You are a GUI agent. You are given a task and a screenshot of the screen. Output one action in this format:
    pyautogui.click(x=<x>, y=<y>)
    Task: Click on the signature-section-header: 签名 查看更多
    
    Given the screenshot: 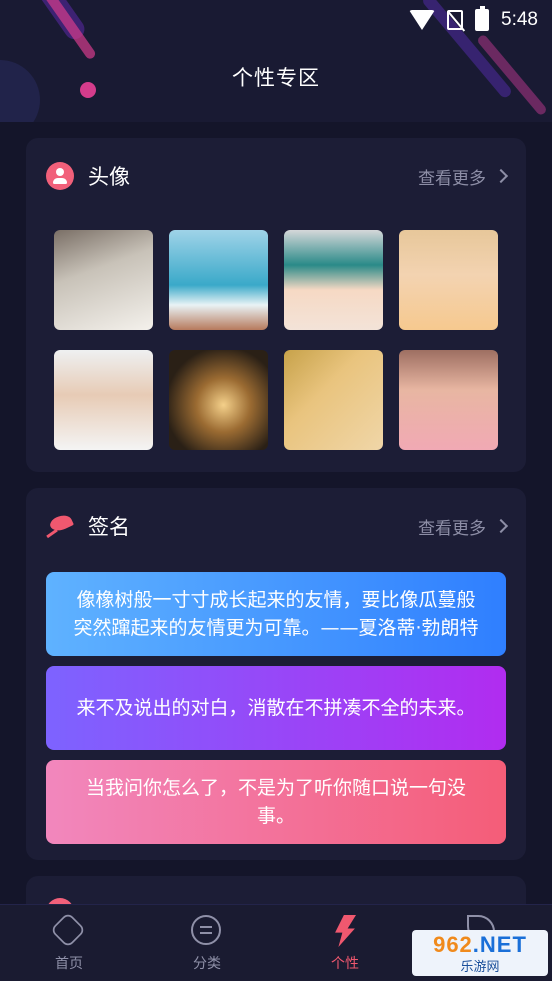 What is the action you would take?
    pyautogui.click(x=277, y=526)
    